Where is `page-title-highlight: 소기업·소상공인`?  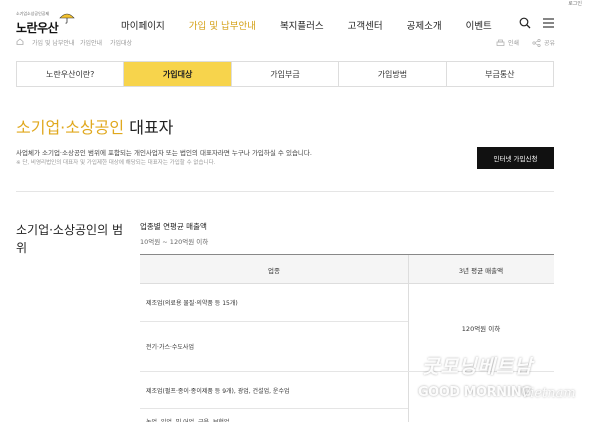 page-title-highlight: 소기업·소상공인 is located at coordinates (70, 127).